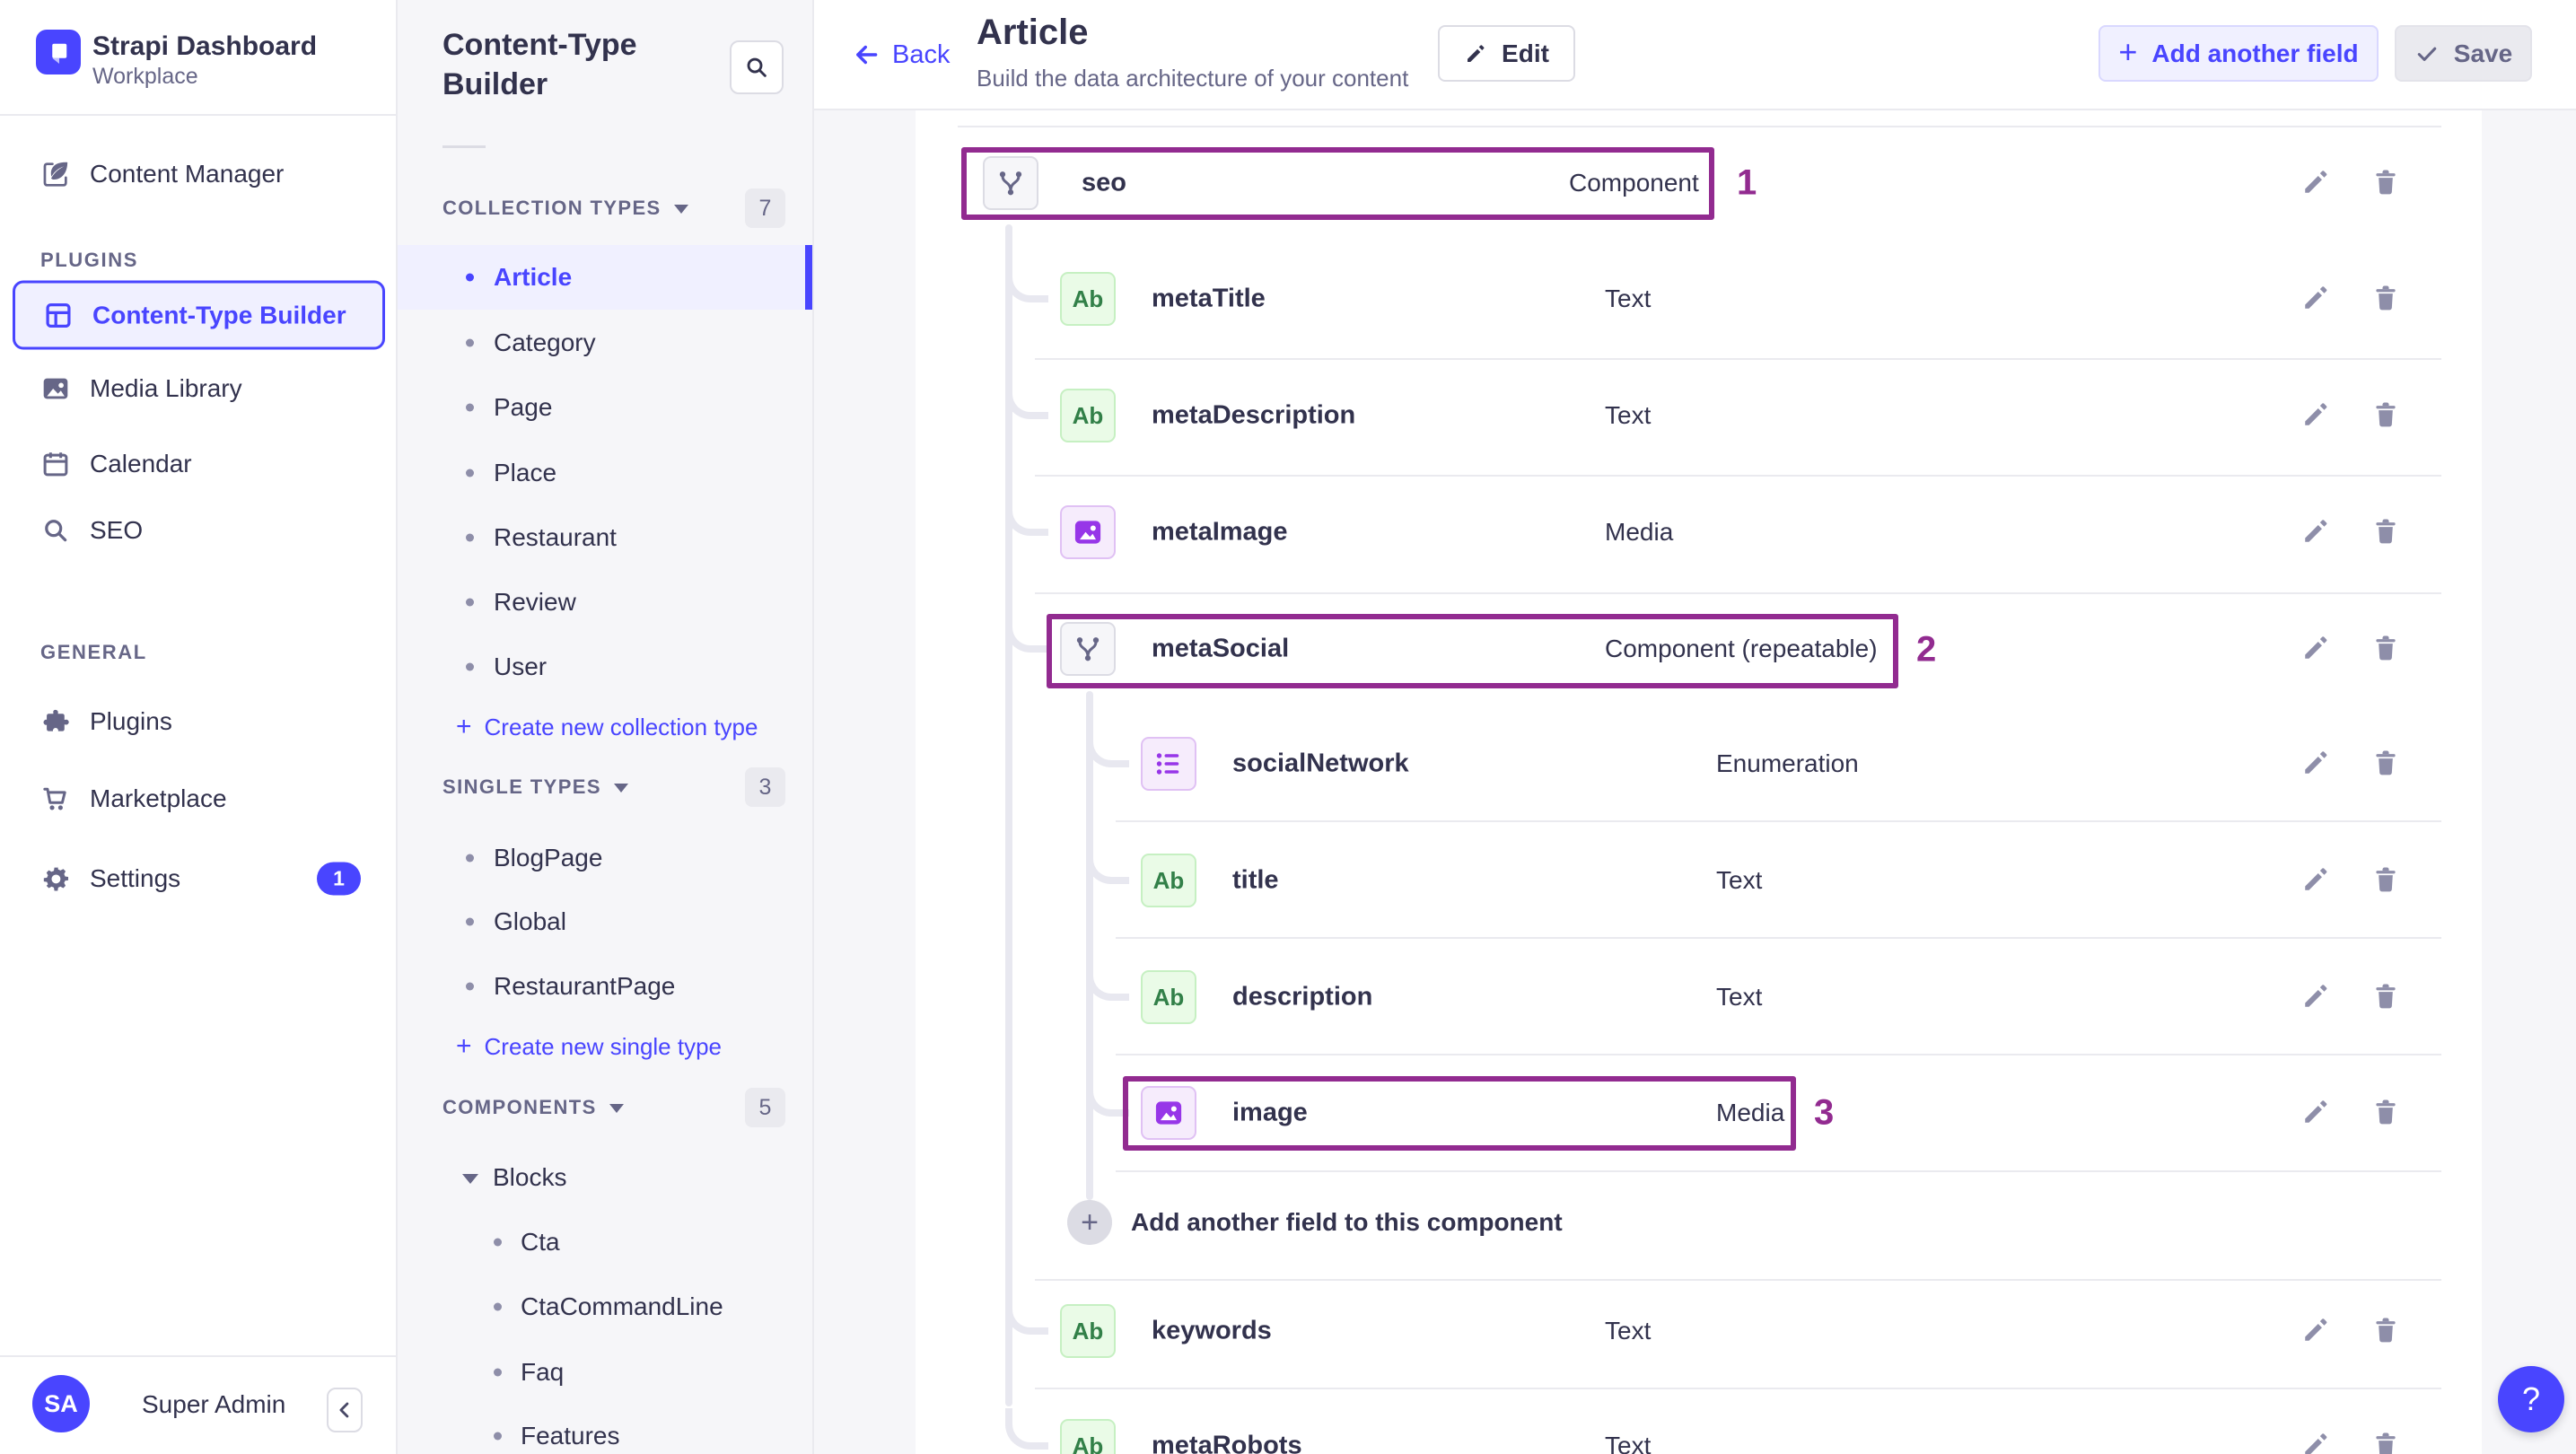 The height and width of the screenshot is (1454, 2576). I want to click on save-button: Save, so click(2463, 53).